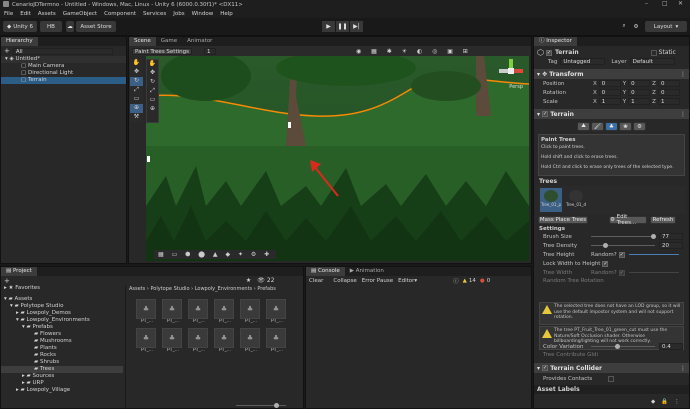 This screenshot has height=409, width=690. I want to click on tab-console: ▤ Console, so click(325, 271).